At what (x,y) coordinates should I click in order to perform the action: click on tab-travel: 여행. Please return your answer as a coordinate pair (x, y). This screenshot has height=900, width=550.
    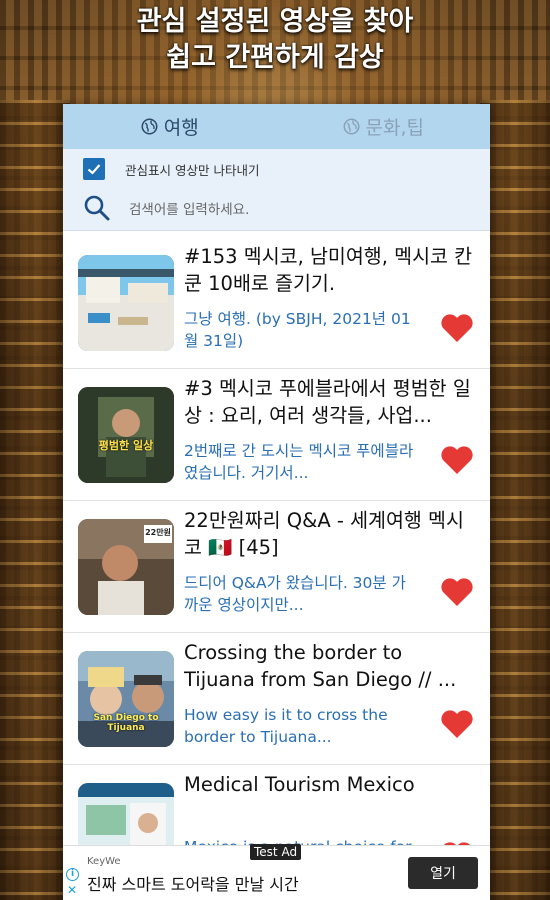
    Looking at the image, I should click on (170, 126).